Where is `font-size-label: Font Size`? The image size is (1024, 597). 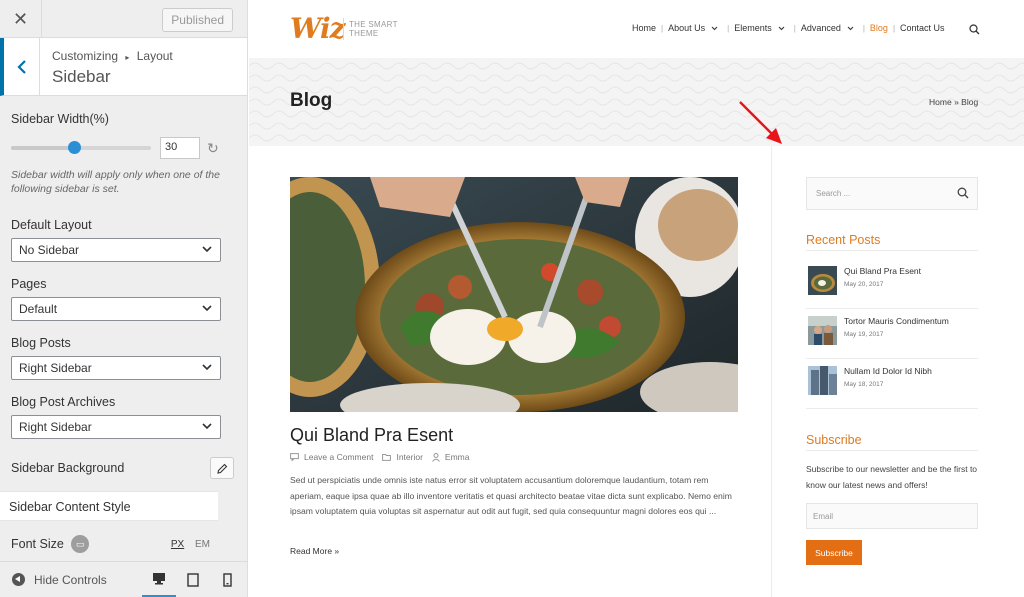
font-size-label: Font Size is located at coordinates (37, 544).